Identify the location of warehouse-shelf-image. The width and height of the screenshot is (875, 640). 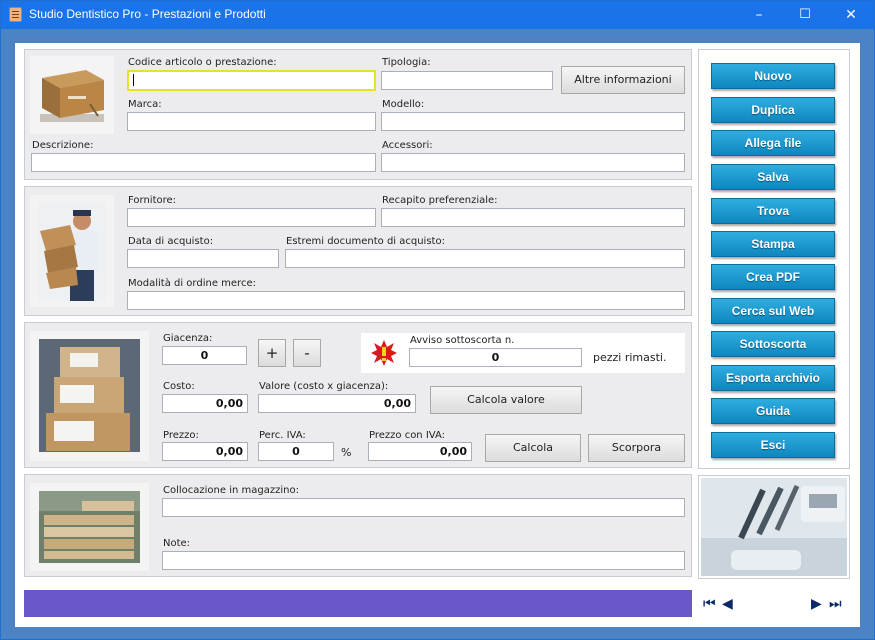
(89, 527).